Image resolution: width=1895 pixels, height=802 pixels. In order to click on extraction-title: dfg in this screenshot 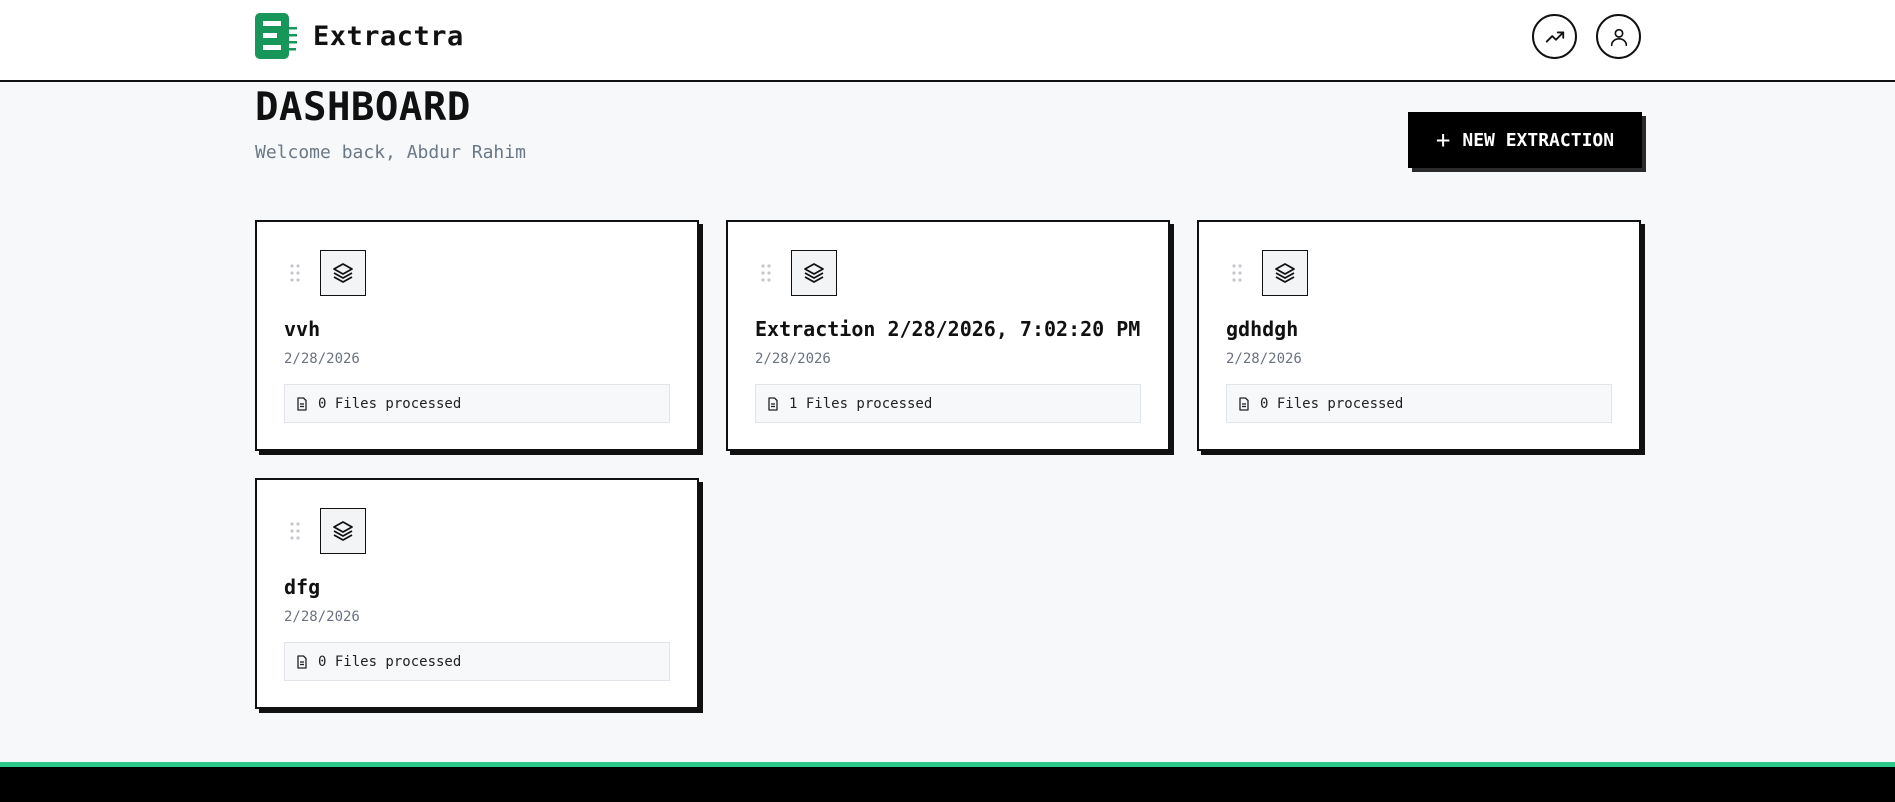, I will do `click(302, 587)`.